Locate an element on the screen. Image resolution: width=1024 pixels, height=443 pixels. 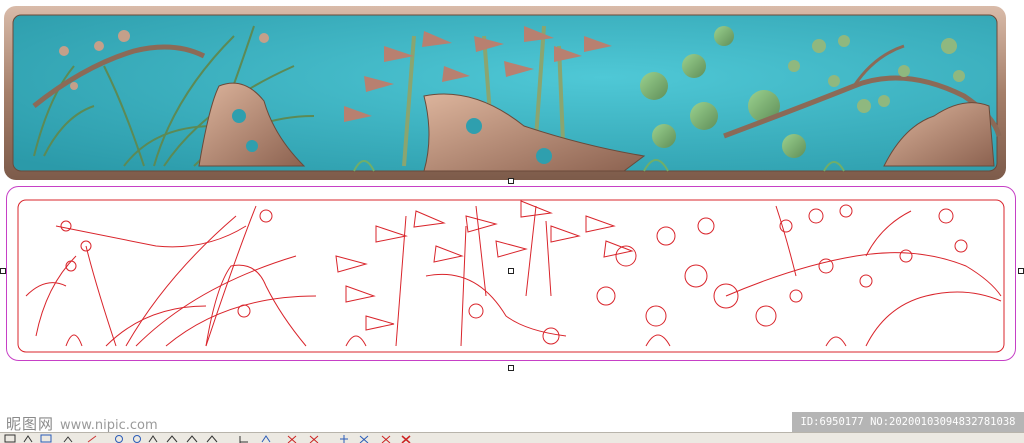
selection-handle-bottom-center is located at coordinates (511, 181).